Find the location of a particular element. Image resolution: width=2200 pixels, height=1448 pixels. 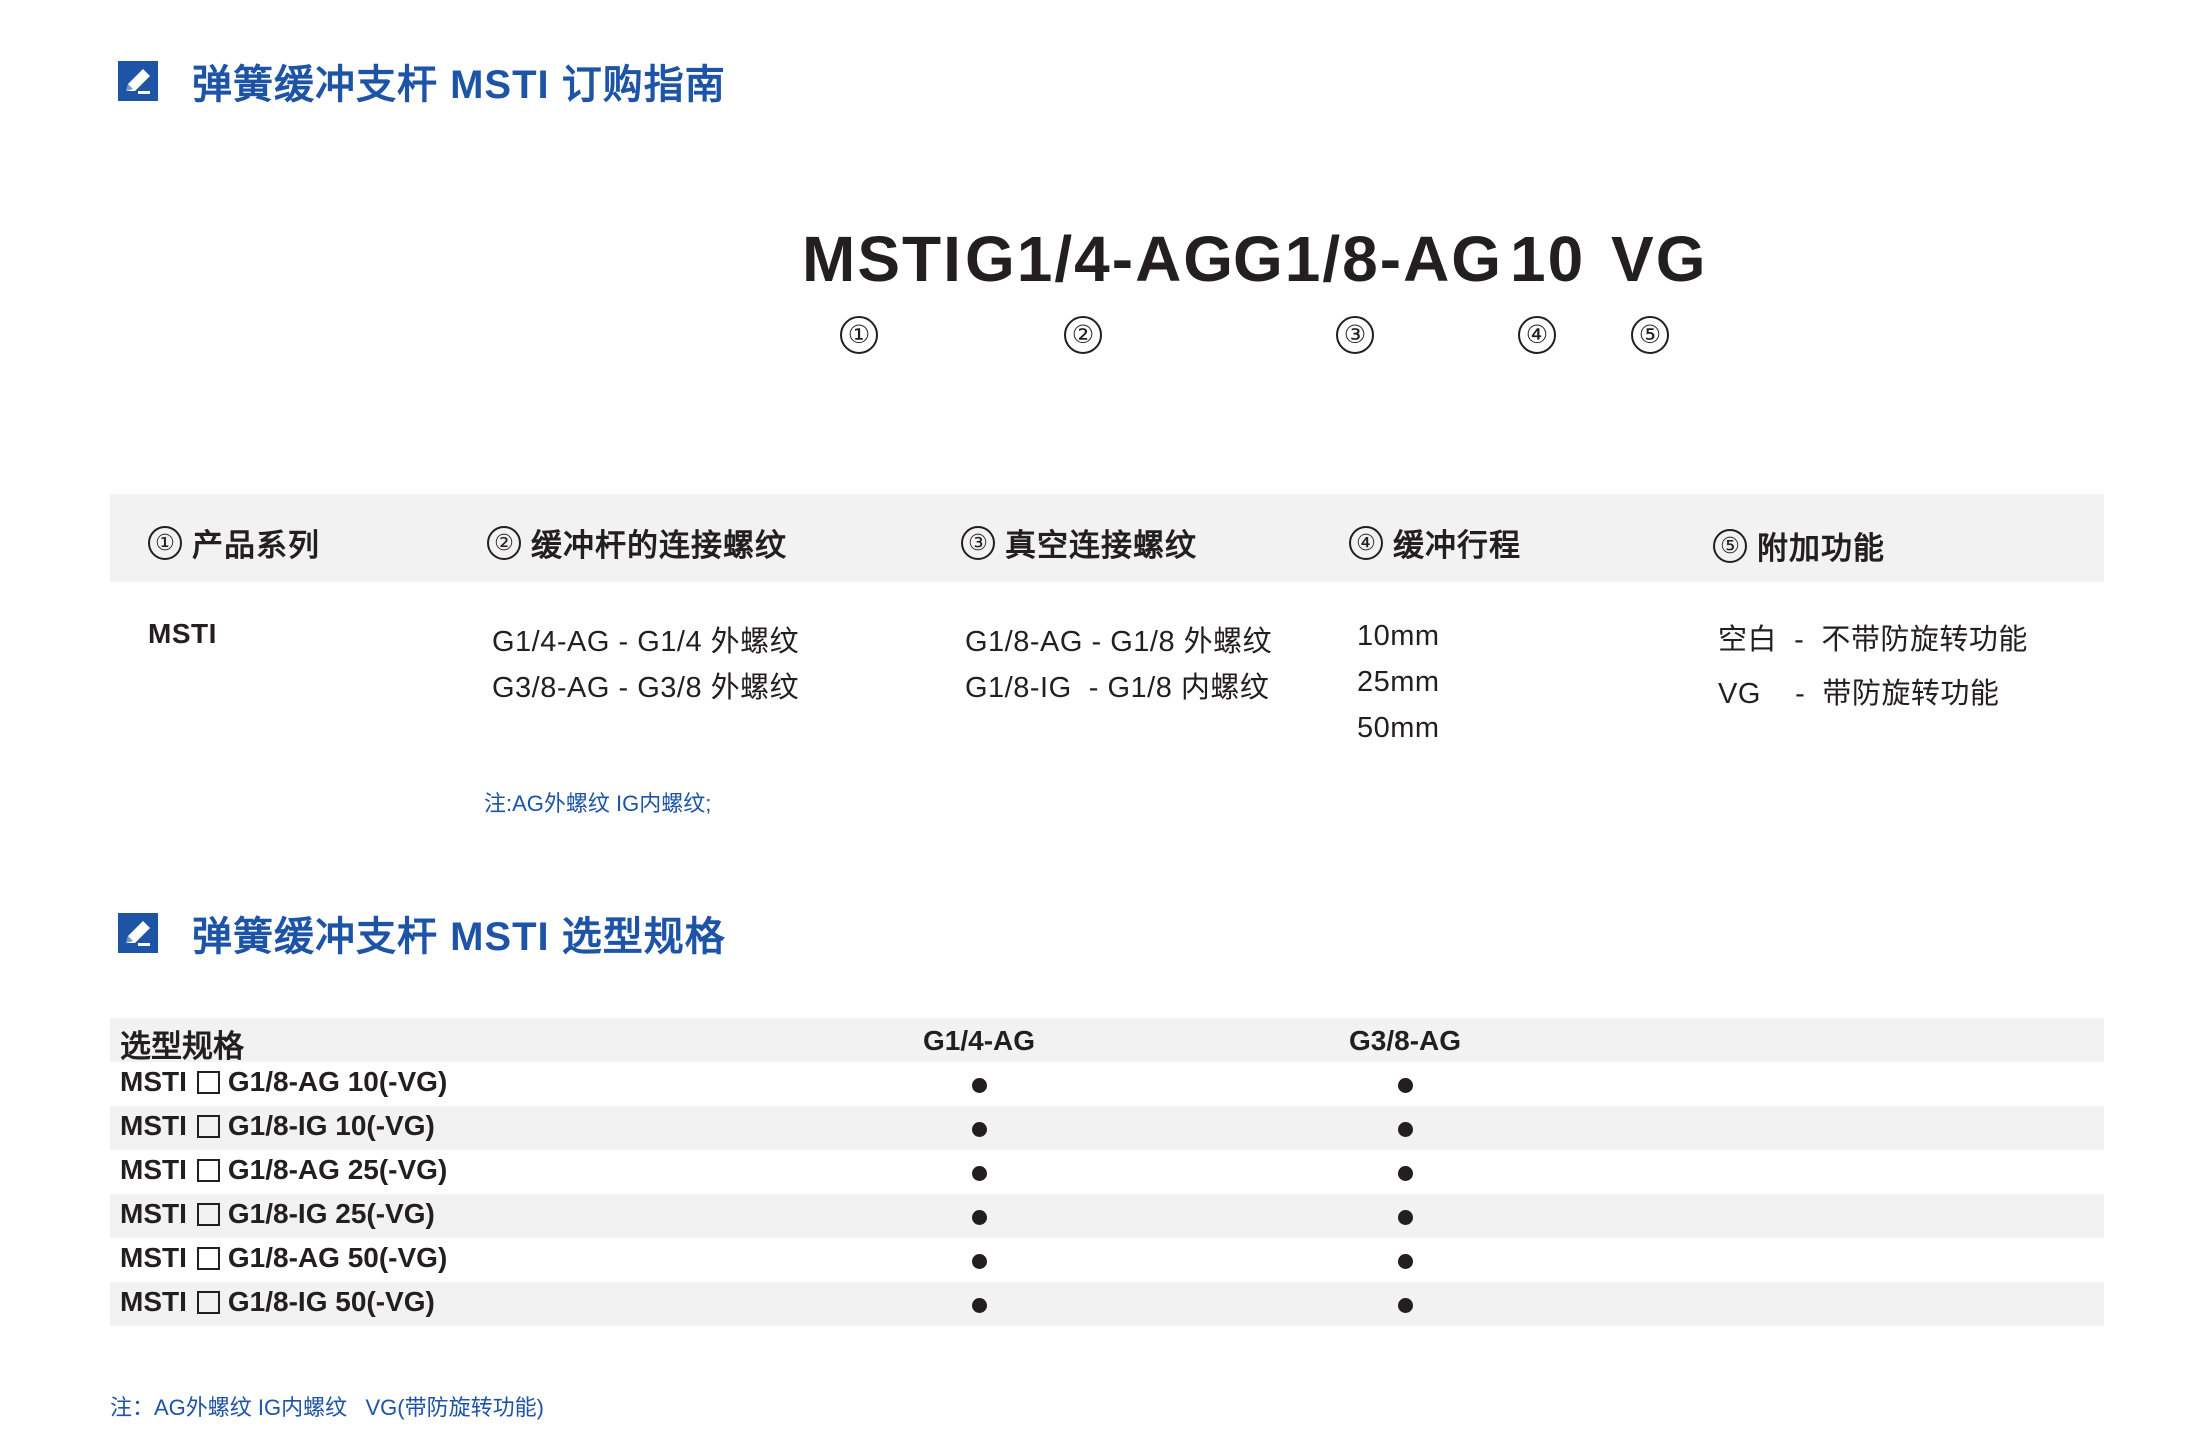

guide-vacuum-thread-2: G1/8-IG - G1/8 内螺纹 is located at coordinates (1117, 688).